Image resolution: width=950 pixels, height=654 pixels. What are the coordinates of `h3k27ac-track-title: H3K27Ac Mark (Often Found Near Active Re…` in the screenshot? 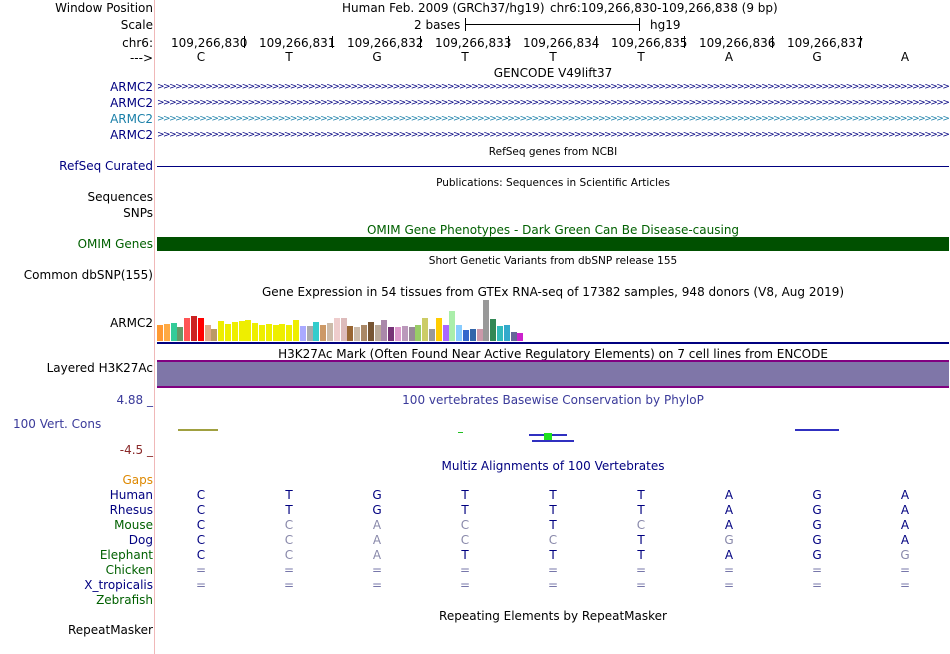 It's located at (553, 354).